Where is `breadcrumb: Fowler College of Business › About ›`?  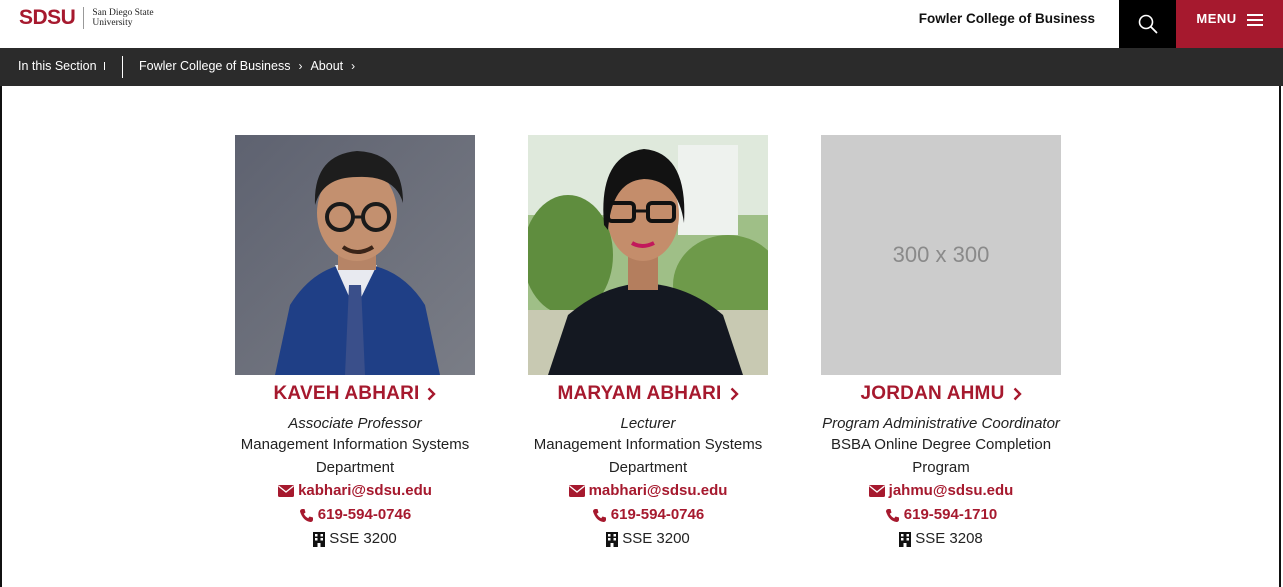
breadcrumb: Fowler College of Business › About › is located at coordinates (251, 66).